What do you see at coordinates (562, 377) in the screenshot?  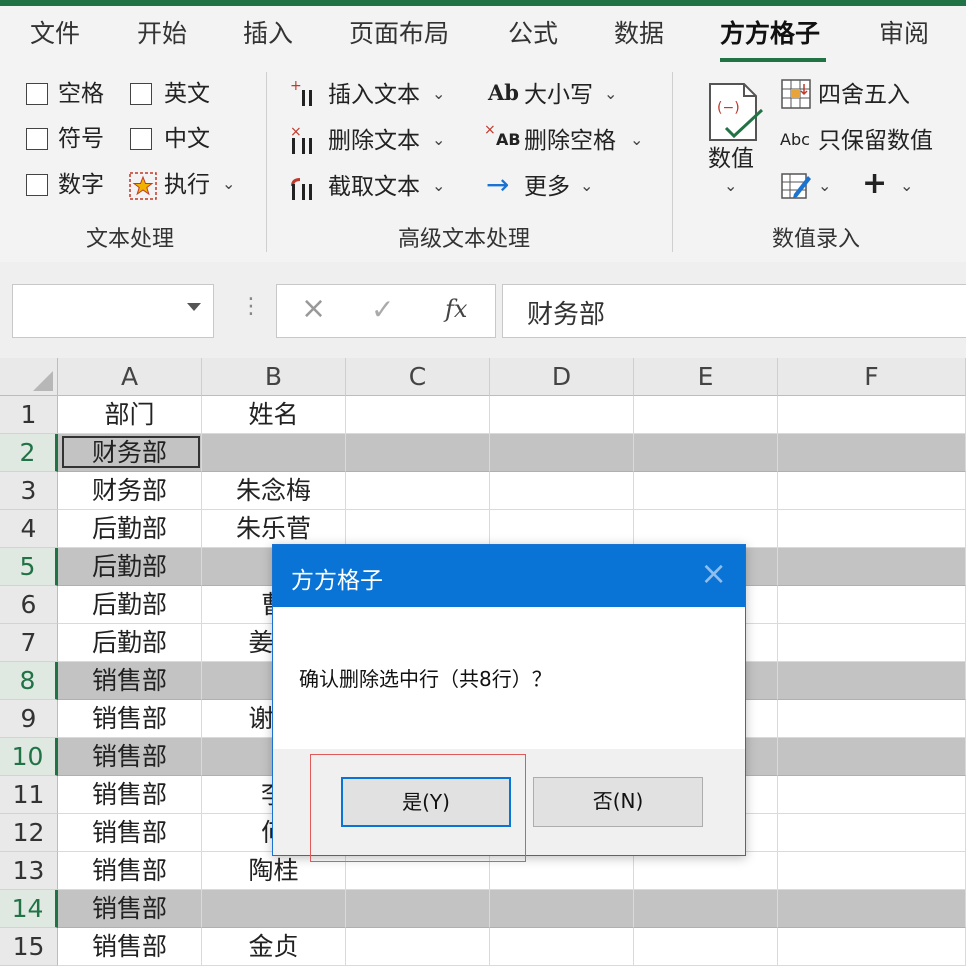 I see `column-header-d: D` at bounding box center [562, 377].